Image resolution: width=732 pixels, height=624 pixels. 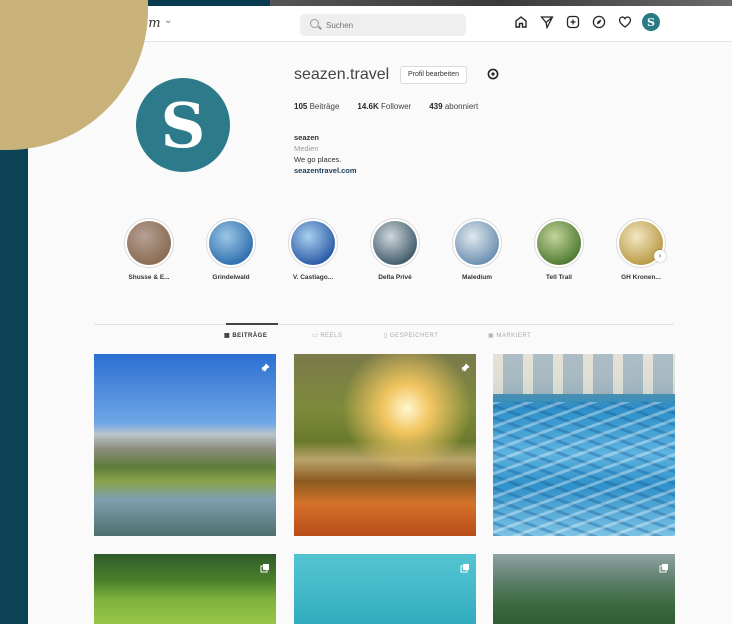 What do you see at coordinates (368, 106) in the screenshot?
I see `followers-count: 14.6K` at bounding box center [368, 106].